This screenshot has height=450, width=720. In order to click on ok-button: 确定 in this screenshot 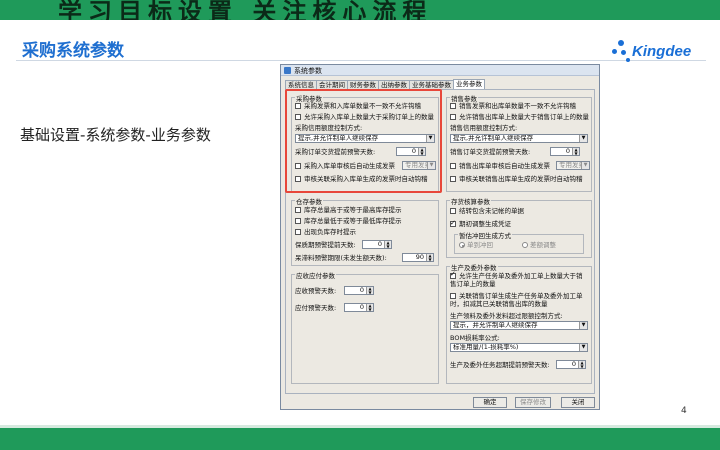, I will do `click(490, 402)`.